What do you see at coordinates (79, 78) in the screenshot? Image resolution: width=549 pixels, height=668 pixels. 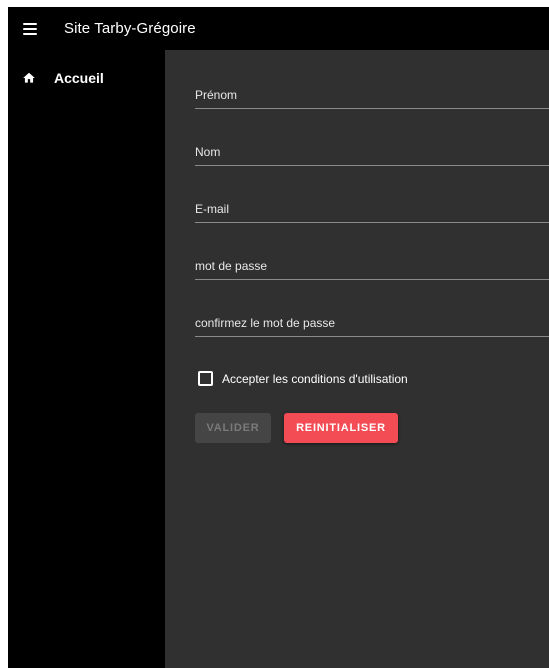 I see `sidebar-item-label: Accueil` at bounding box center [79, 78].